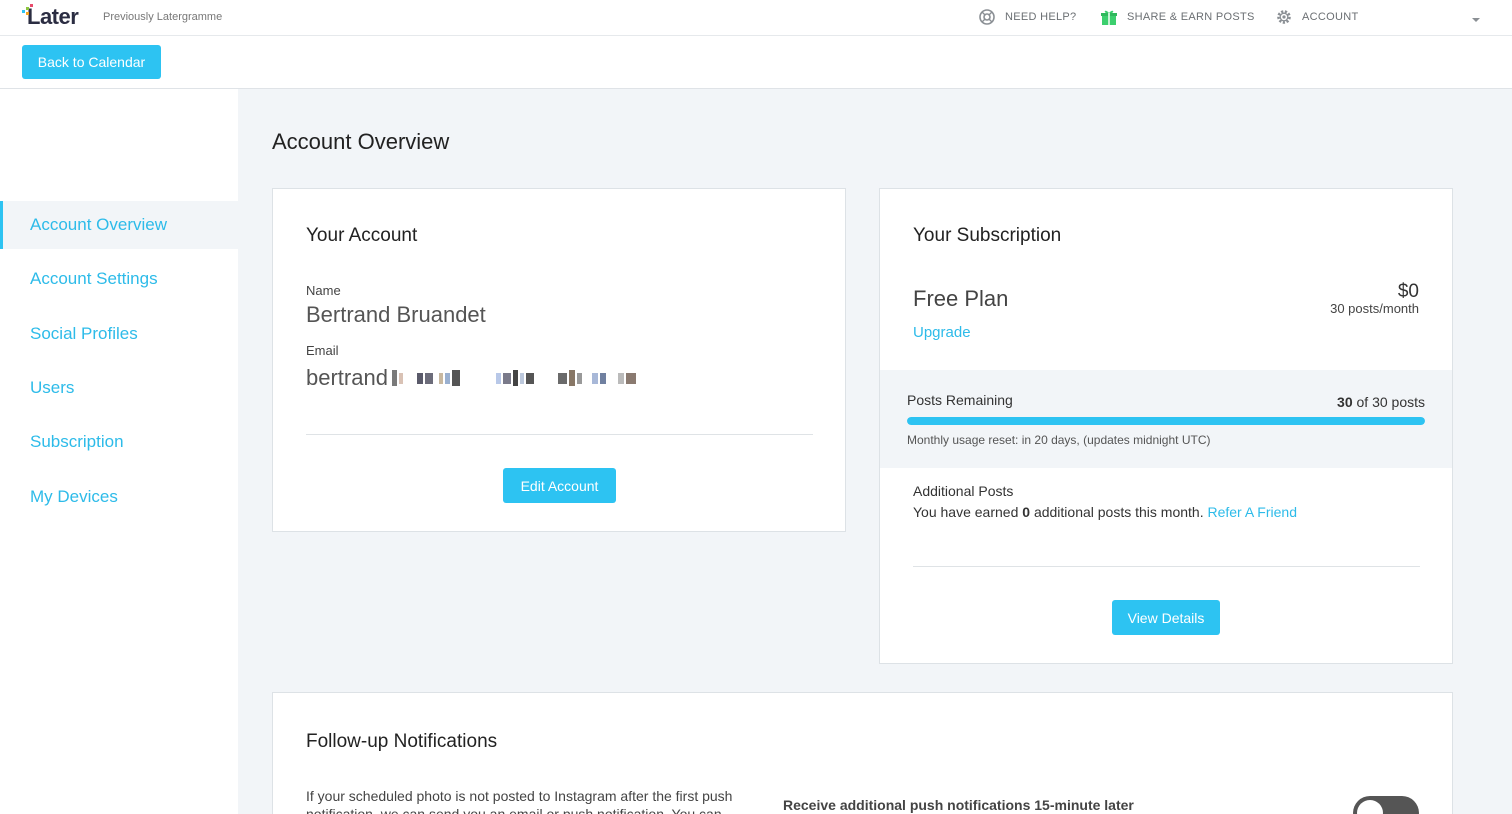  What do you see at coordinates (119, 279) in the screenshot?
I see `sidebar-item-account-settings: Account Settings` at bounding box center [119, 279].